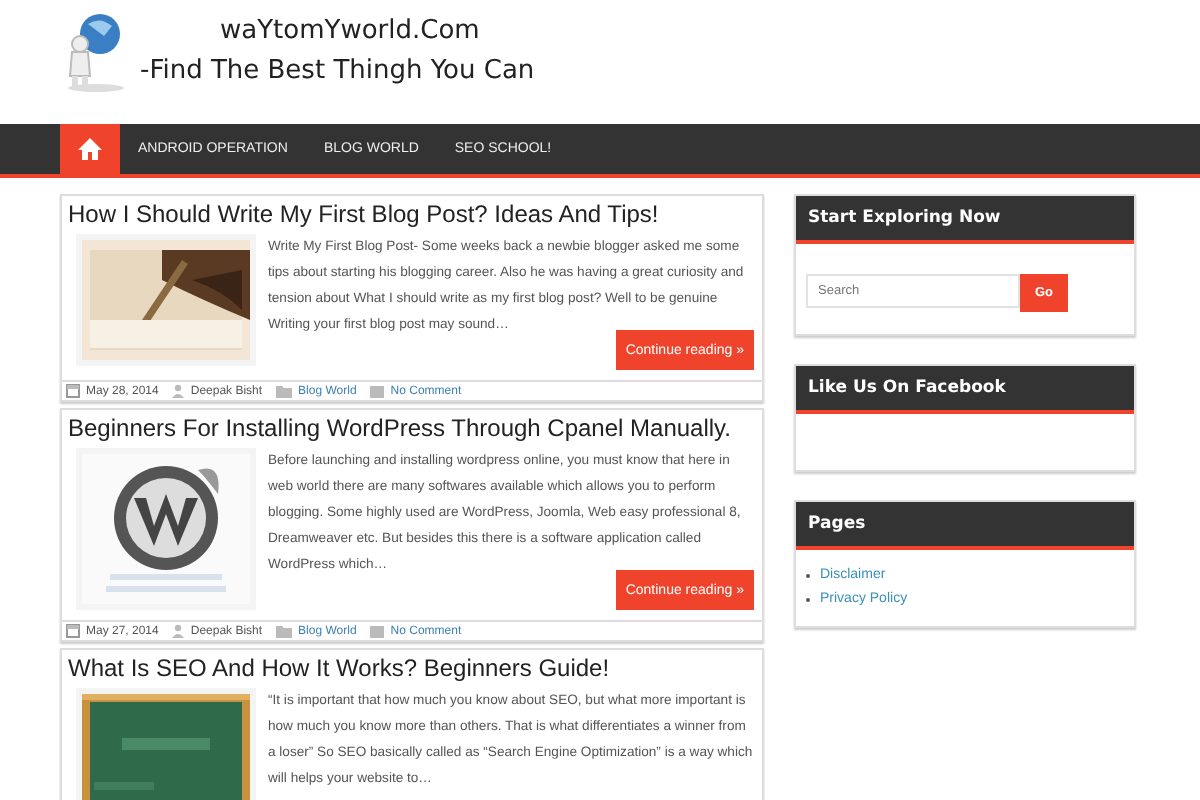  Describe the element at coordinates (412, 427) in the screenshot. I see `post-title: Beginners For Installing WordPress Through Cpanel Manually.` at that location.